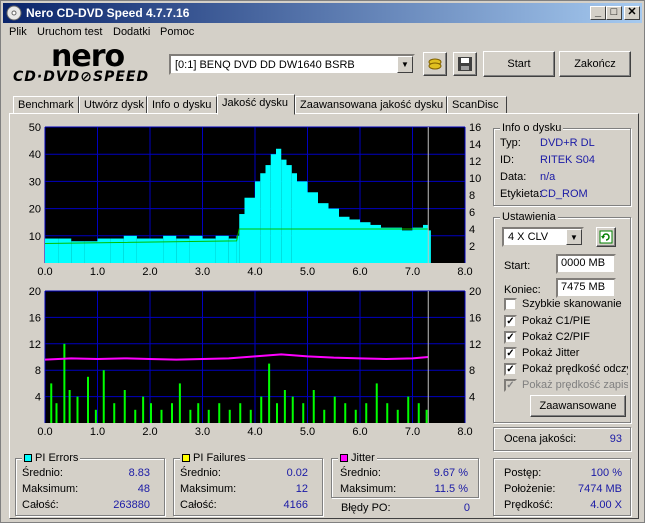 The height and width of the screenshot is (523, 645). Describe the element at coordinates (567, 143) in the screenshot. I see `disc-type-value: DVD+R DL` at that location.